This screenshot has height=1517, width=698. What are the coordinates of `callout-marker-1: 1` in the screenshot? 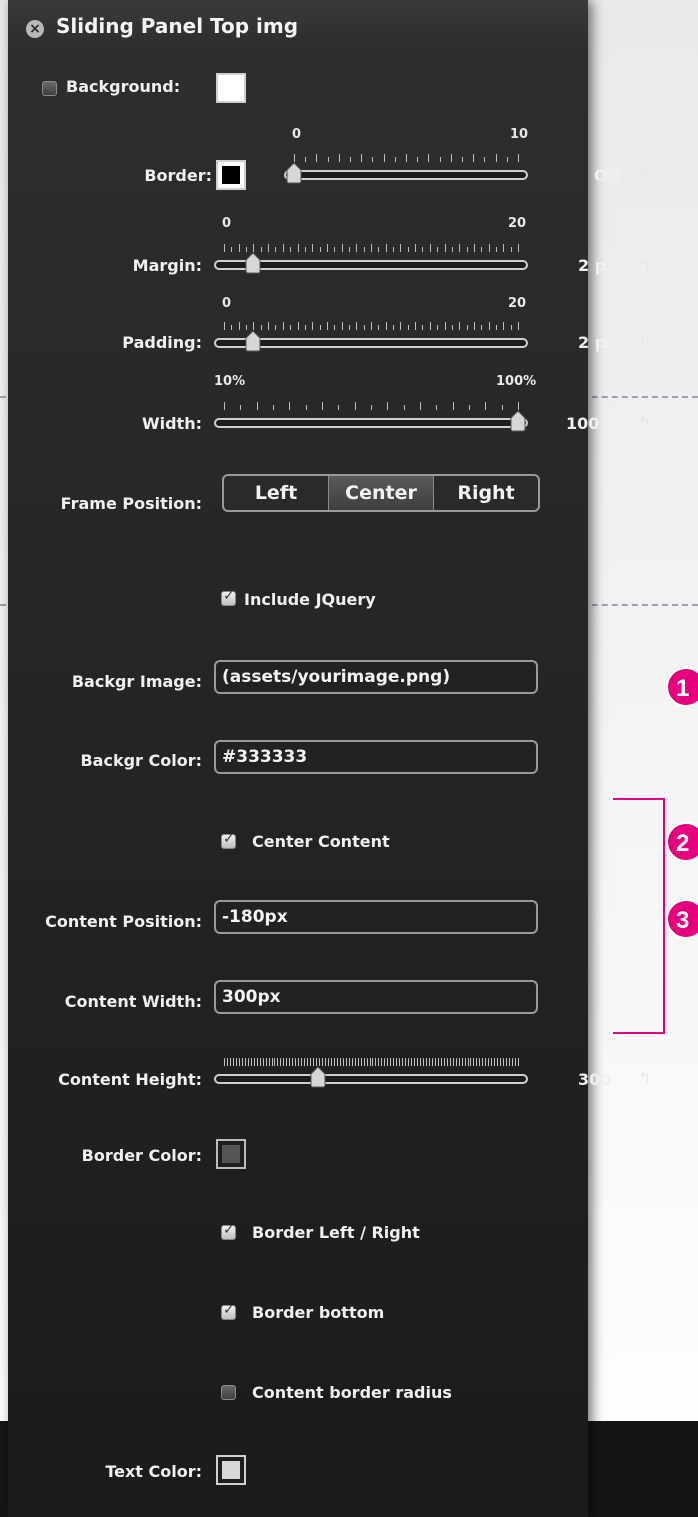 It's located at (682, 687).